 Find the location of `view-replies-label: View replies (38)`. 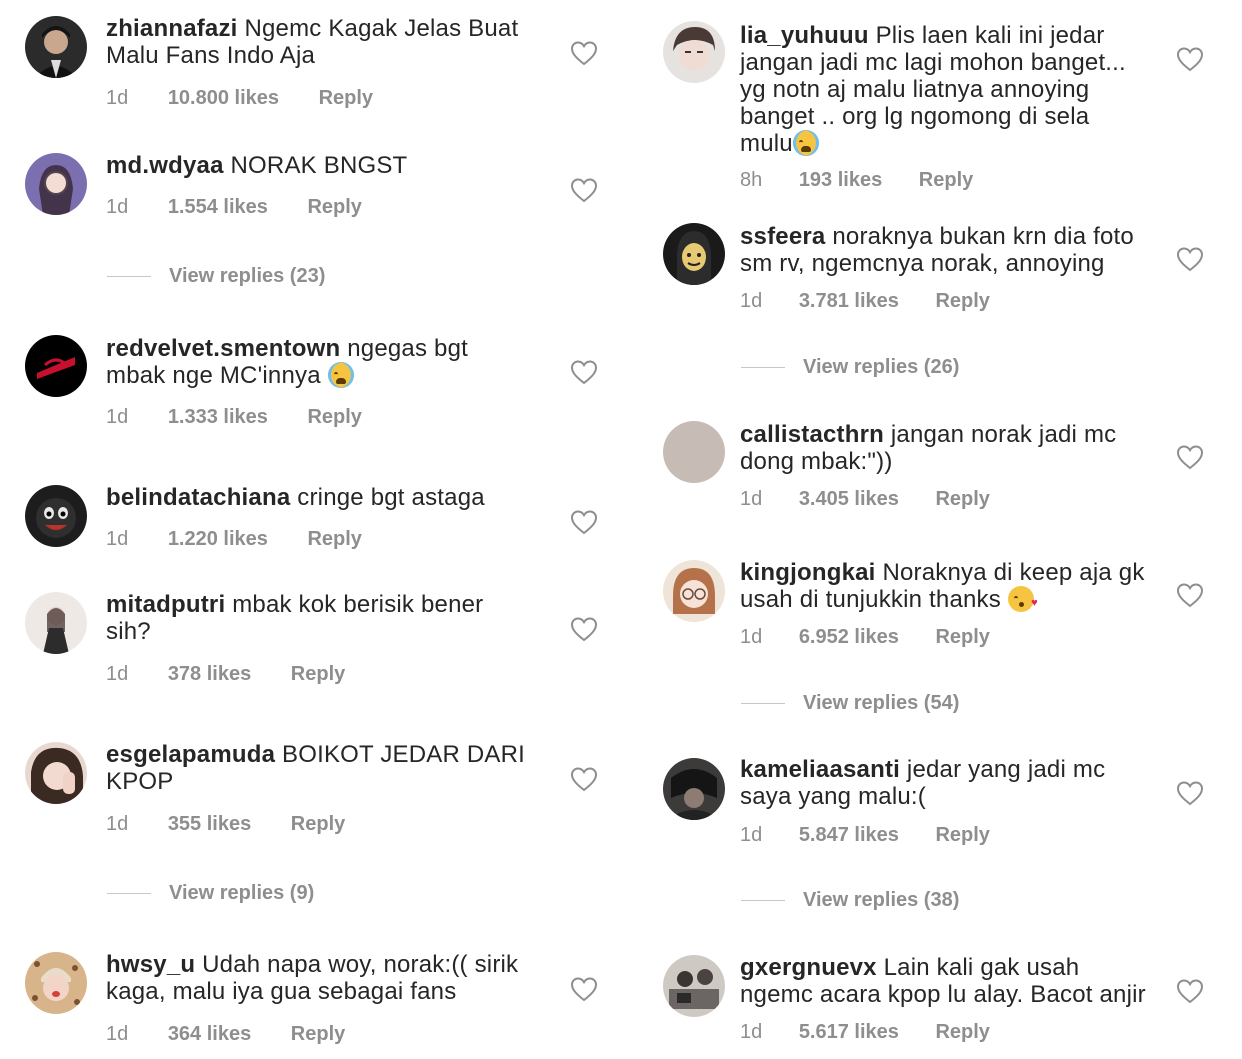

view-replies-label: View replies (38) is located at coordinates (881, 900).